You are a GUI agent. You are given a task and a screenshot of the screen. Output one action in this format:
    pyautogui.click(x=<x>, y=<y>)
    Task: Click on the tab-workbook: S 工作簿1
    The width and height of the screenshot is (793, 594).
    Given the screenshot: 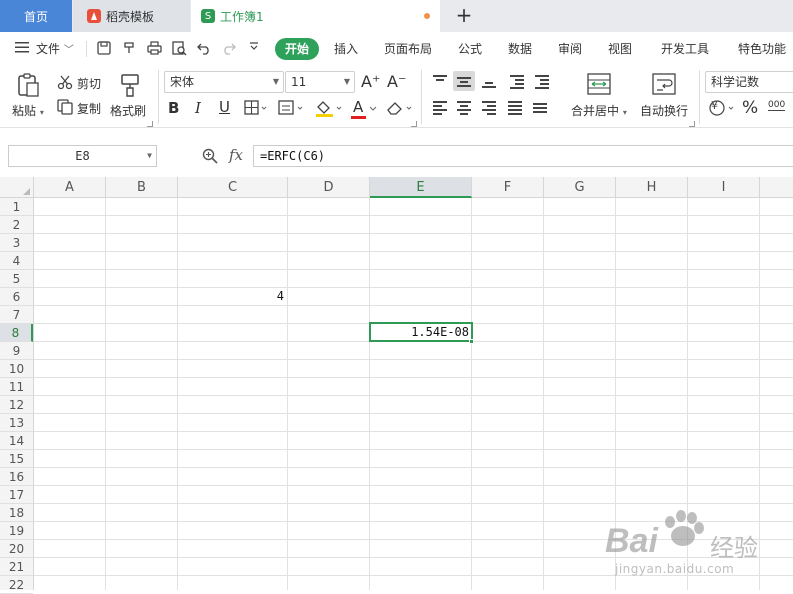 What is the action you would take?
    pyautogui.click(x=315, y=16)
    